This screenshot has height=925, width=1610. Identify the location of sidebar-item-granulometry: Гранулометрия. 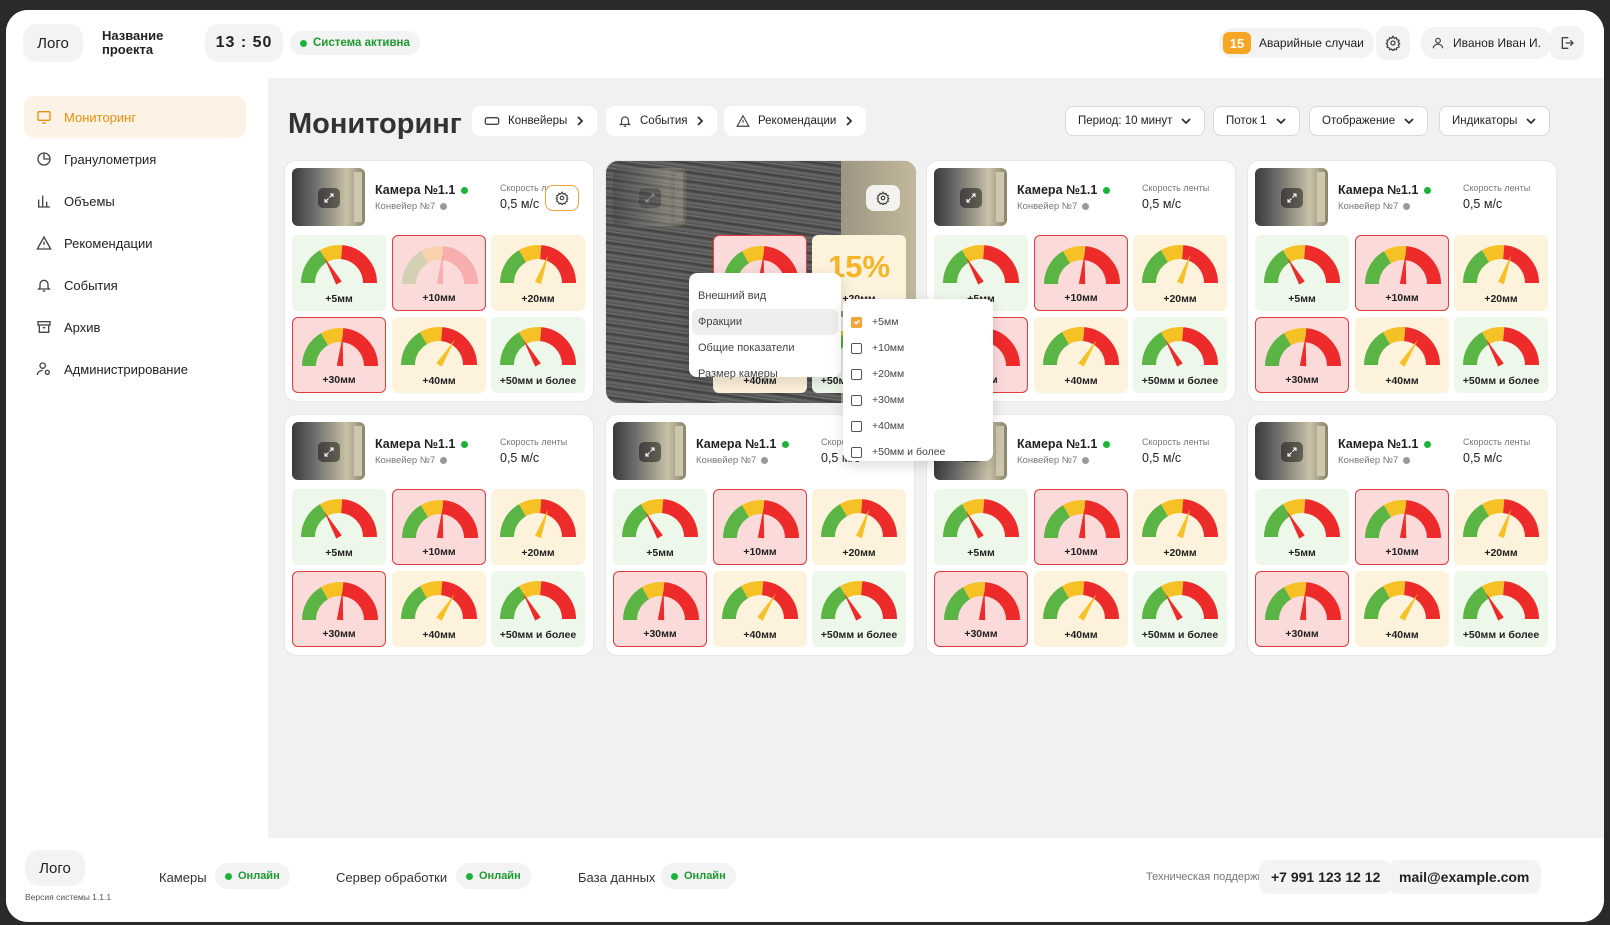
(135, 159).